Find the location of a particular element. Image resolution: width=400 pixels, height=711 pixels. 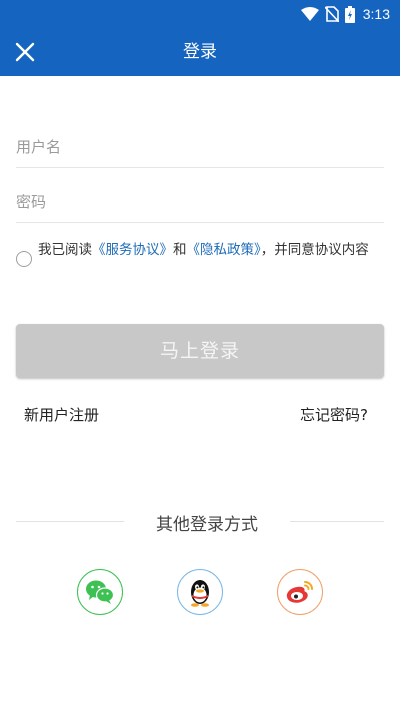

close-icon is located at coordinates (25, 52).